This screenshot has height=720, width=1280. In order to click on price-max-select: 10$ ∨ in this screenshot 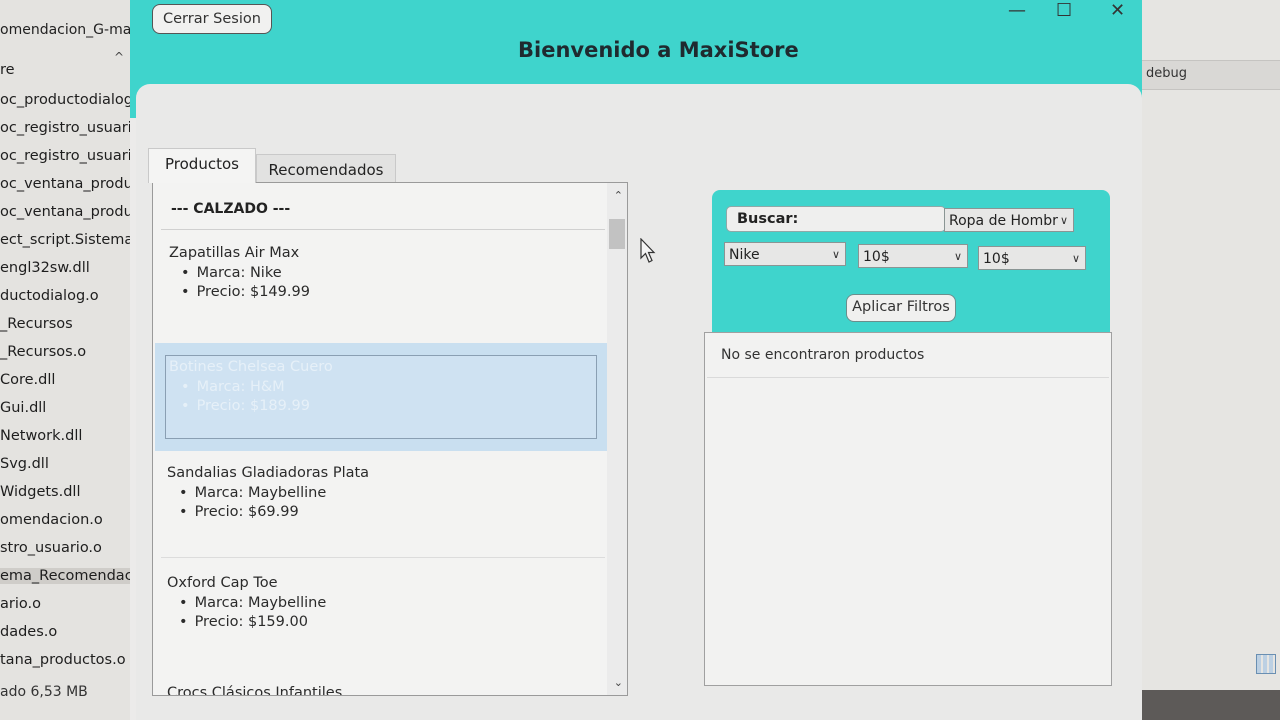, I will do `click(1032, 258)`.